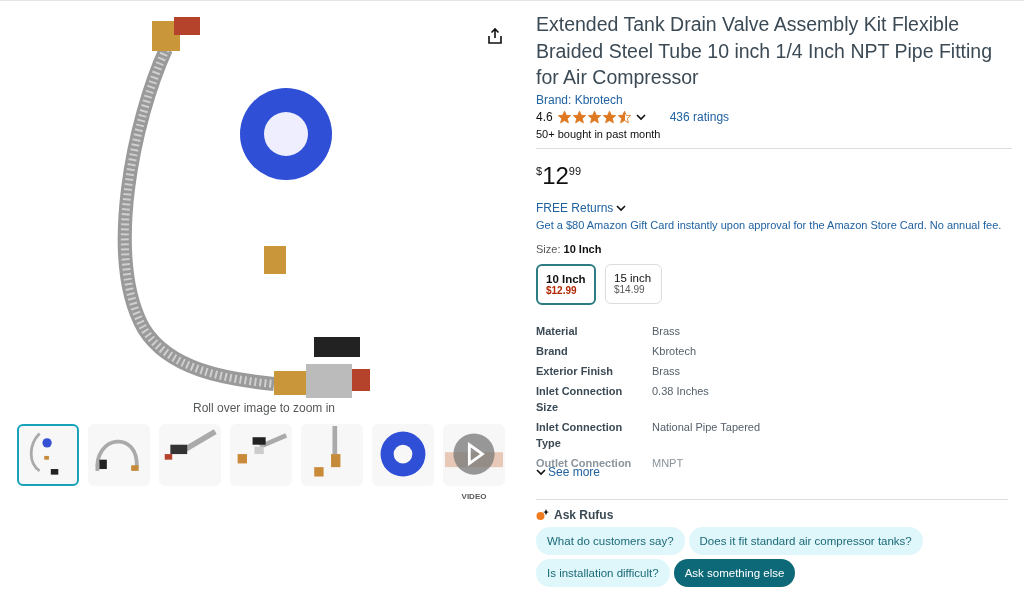 The width and height of the screenshot is (1024, 608). I want to click on sparkle-bubble-icon, so click(542, 514).